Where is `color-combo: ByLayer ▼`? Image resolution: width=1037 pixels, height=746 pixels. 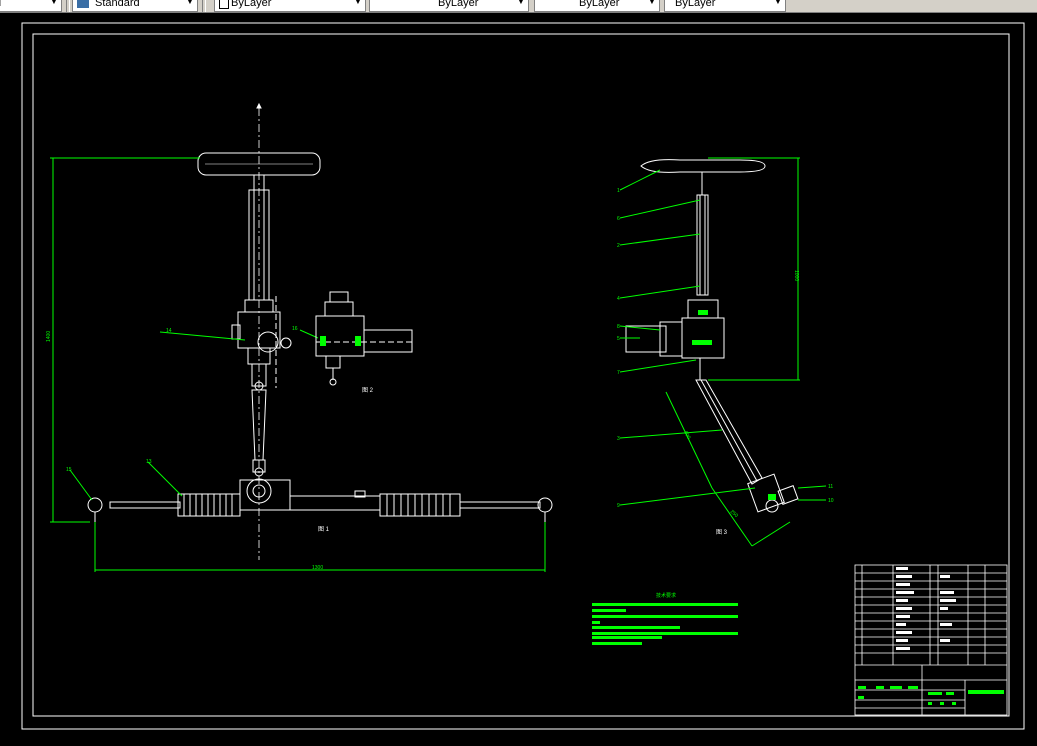
color-combo: ByLayer ▼ is located at coordinates (290, 6).